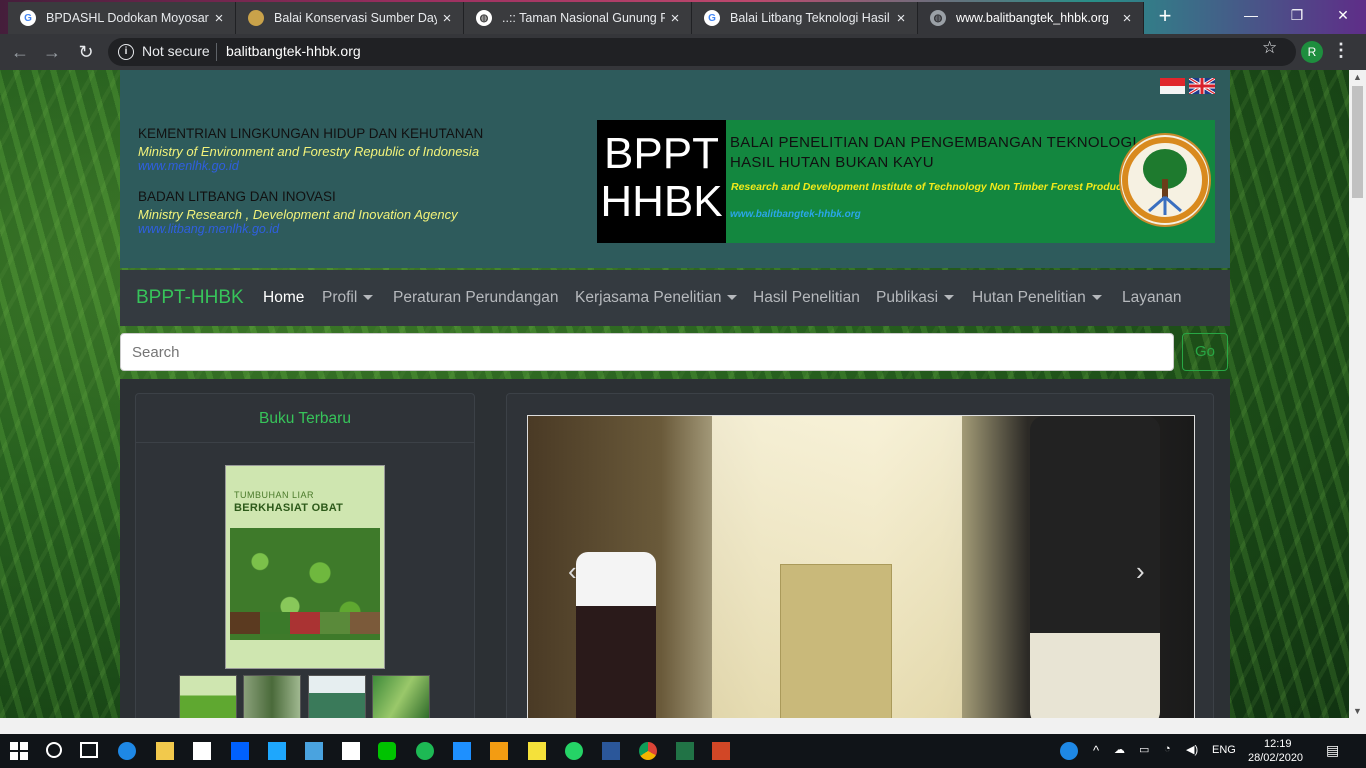 This screenshot has height=768, width=1366. Describe the element at coordinates (938, 18) in the screenshot. I see `globe-icon: ◍` at that location.